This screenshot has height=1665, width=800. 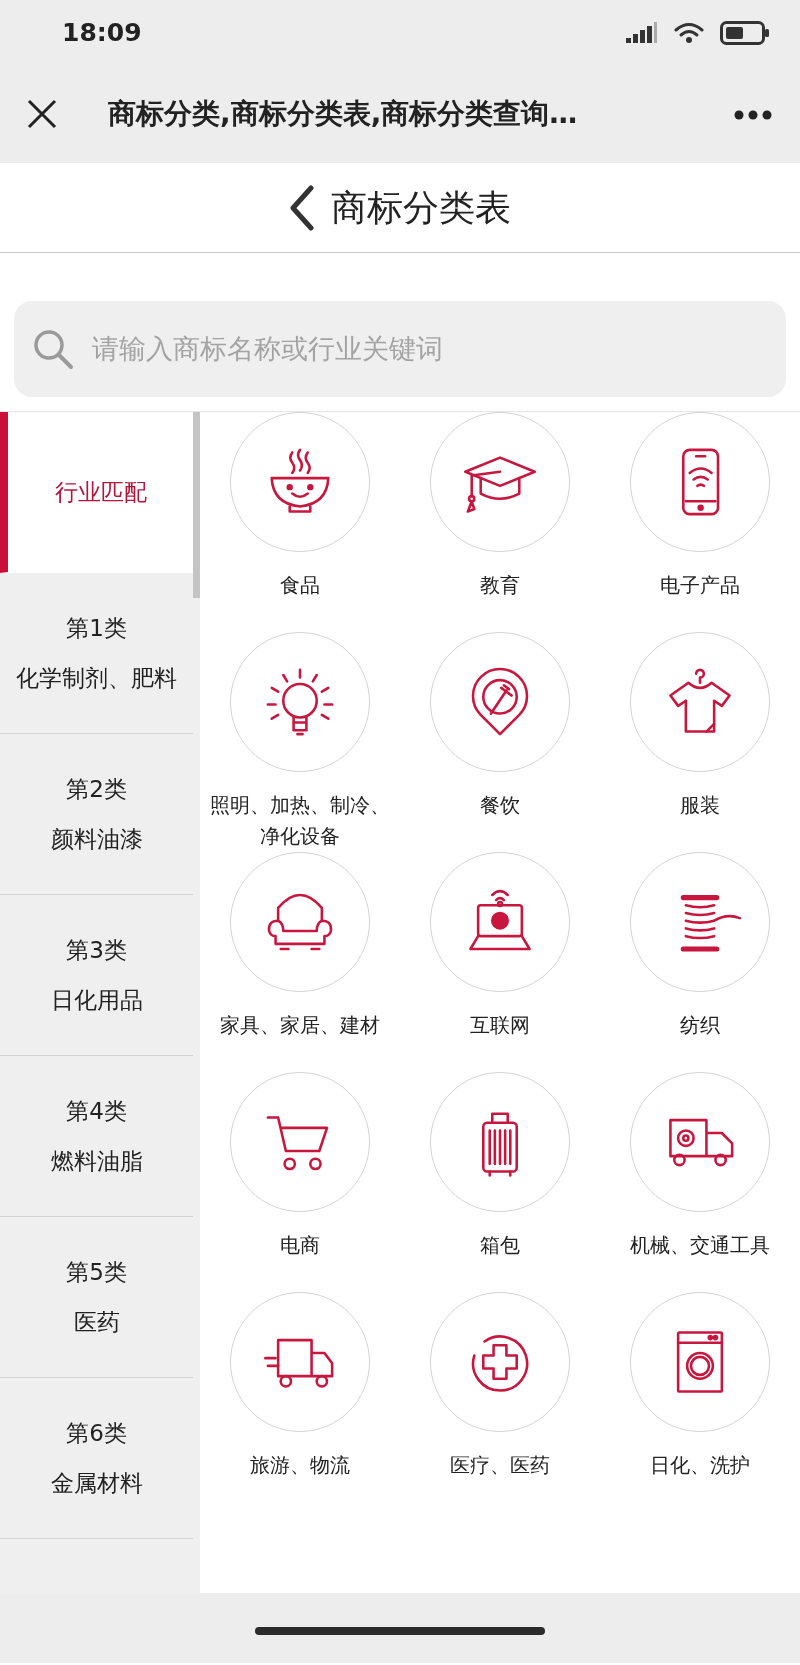 I want to click on category-label: 互联网, so click(x=500, y=1025).